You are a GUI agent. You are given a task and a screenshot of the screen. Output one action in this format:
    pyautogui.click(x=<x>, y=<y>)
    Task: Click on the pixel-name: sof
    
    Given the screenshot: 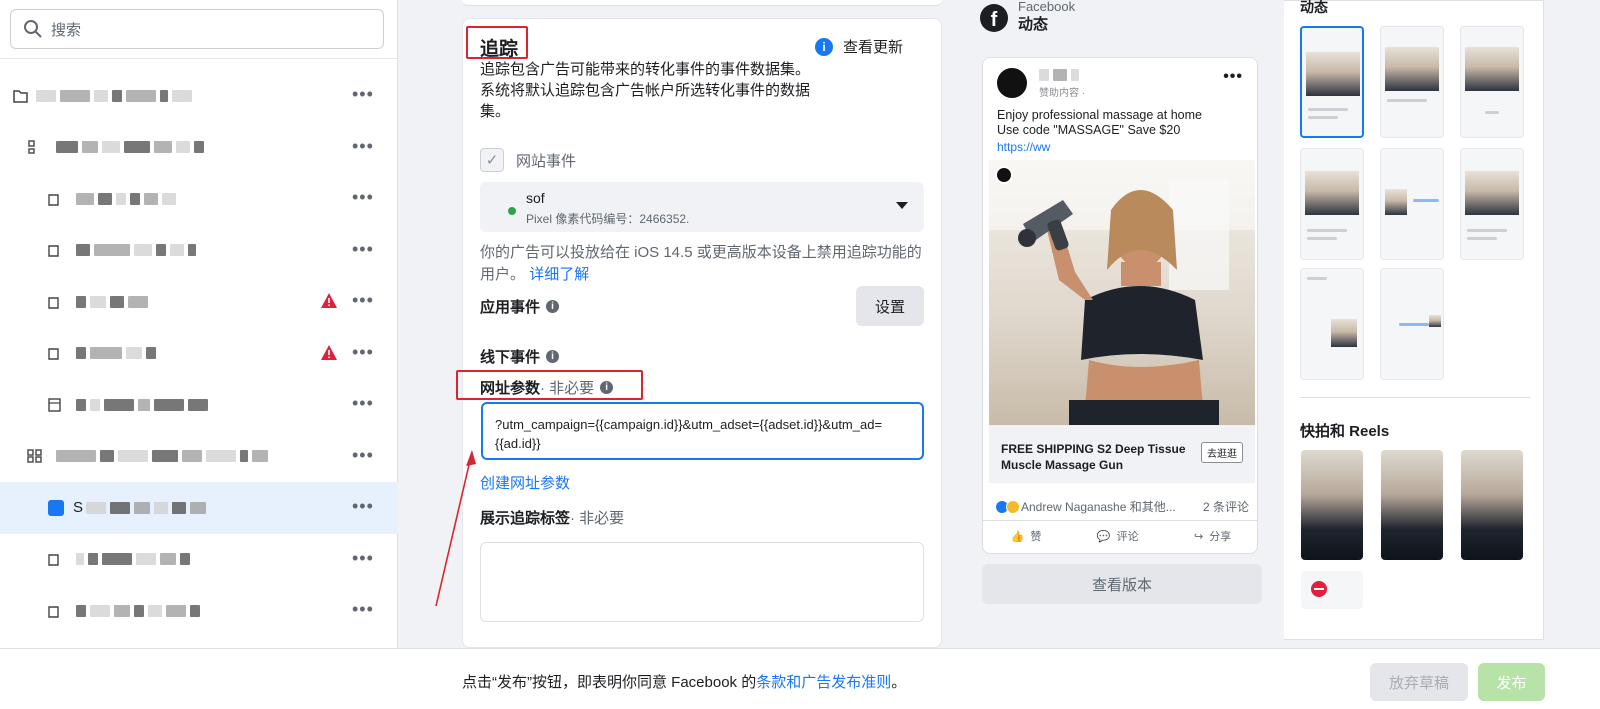 What is the action you would take?
    pyautogui.click(x=535, y=198)
    